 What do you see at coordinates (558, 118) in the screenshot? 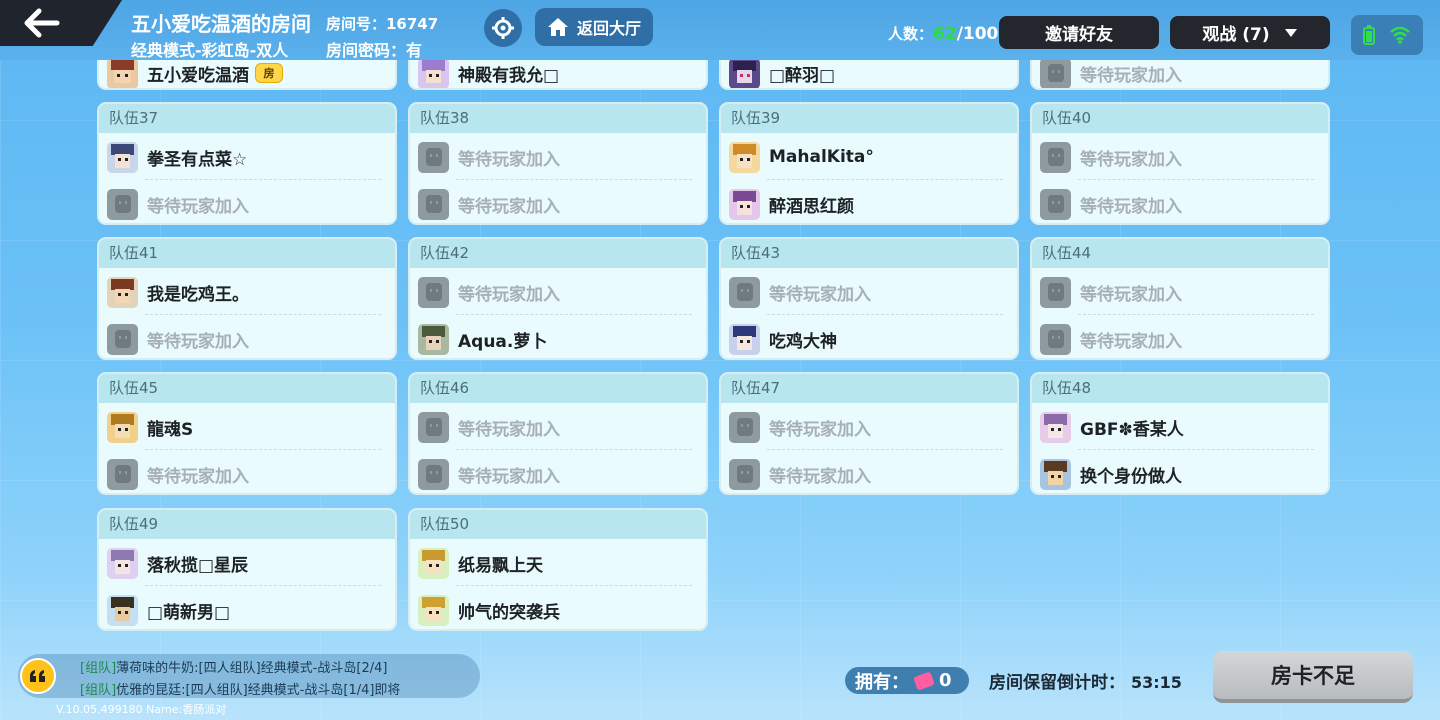
I see `team-name: 队伍38` at bounding box center [558, 118].